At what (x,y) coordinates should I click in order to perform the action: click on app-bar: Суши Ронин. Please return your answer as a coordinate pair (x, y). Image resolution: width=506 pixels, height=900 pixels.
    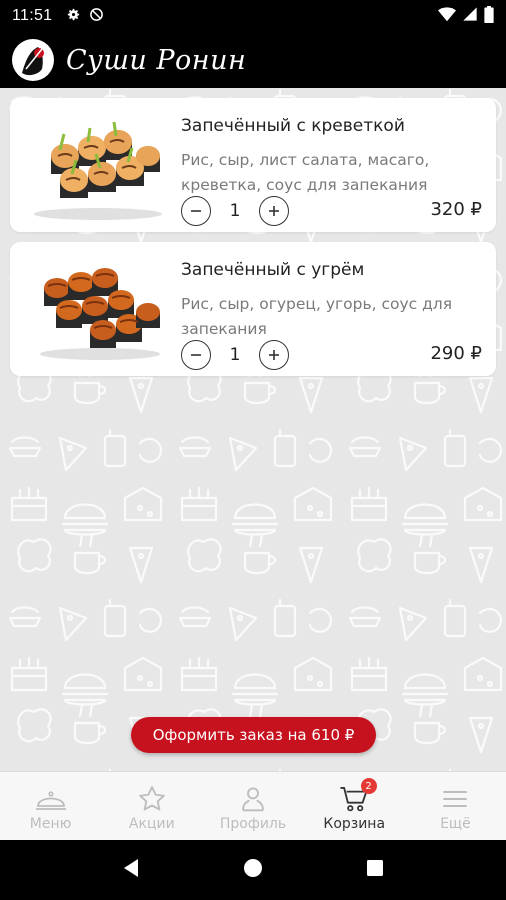
    Looking at the image, I should click on (253, 60).